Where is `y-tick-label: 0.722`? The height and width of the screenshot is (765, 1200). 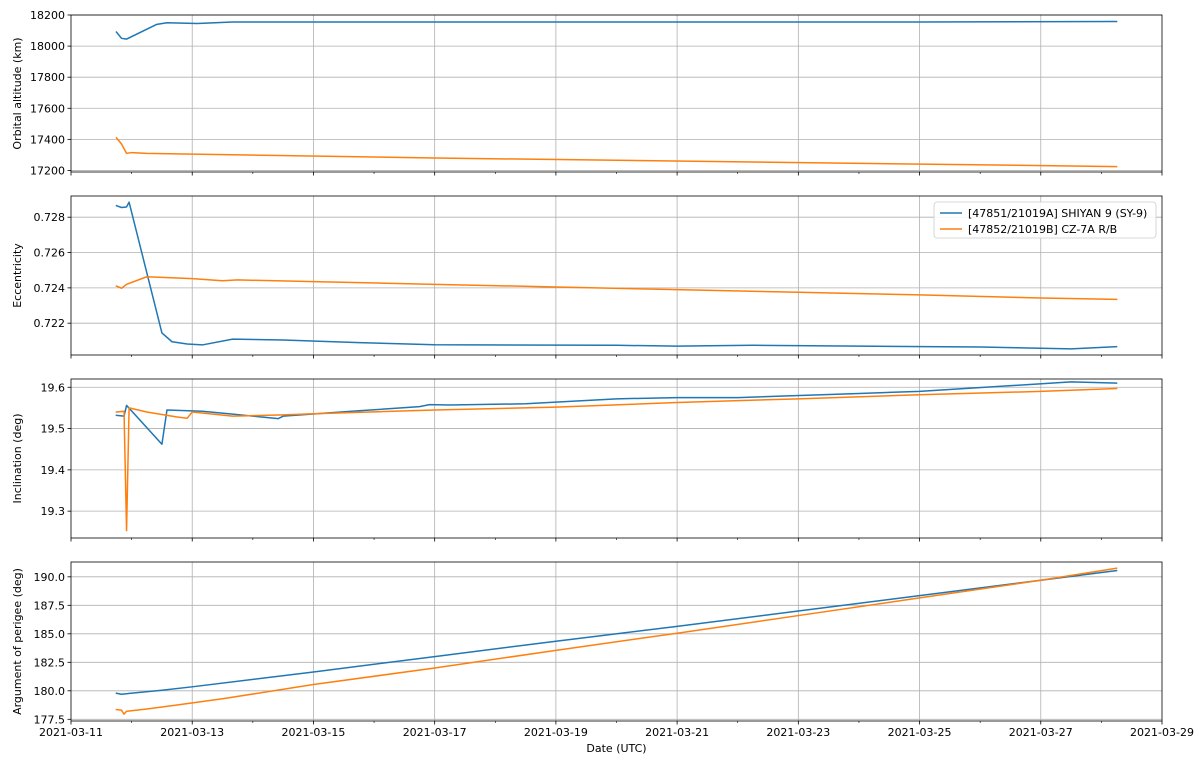
y-tick-label: 0.722 is located at coordinates (50, 323).